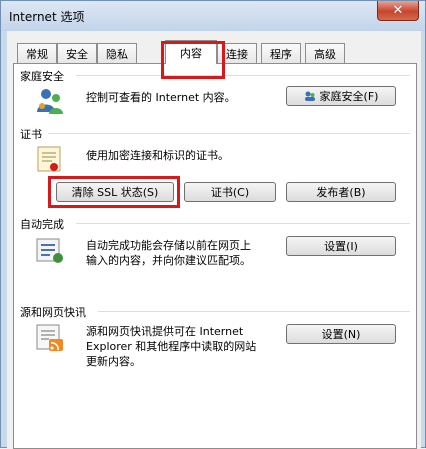 This screenshot has height=449, width=426. Describe the element at coordinates (157, 155) in the screenshot. I see `certificates-description: 使用加密连接和标识的证书。` at that location.